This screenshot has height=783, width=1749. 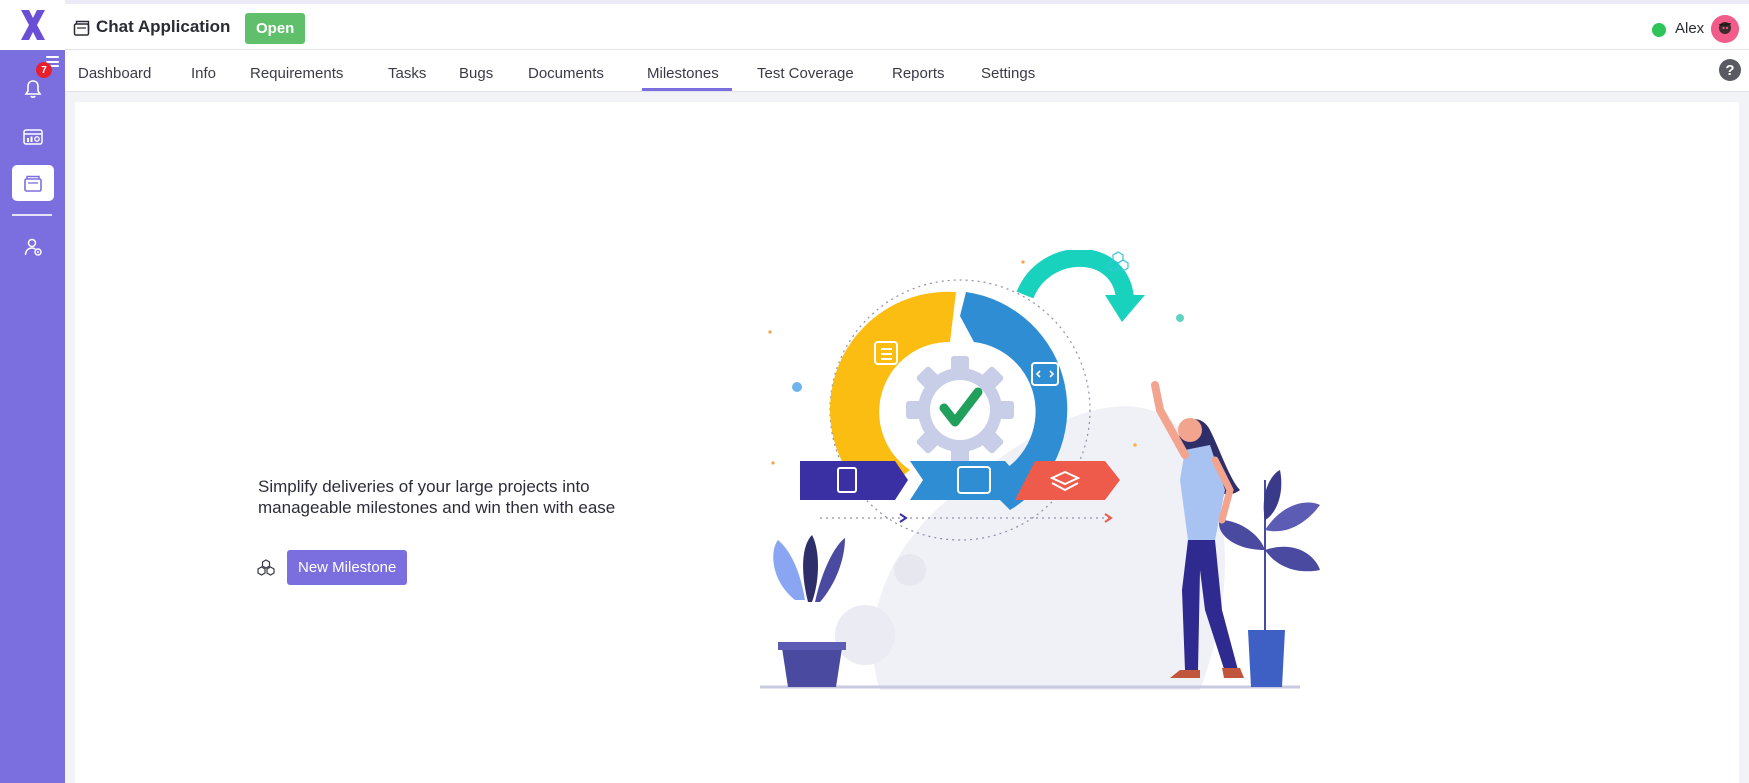 What do you see at coordinates (296, 73) in the screenshot?
I see `tab-requirements: Requirements` at bounding box center [296, 73].